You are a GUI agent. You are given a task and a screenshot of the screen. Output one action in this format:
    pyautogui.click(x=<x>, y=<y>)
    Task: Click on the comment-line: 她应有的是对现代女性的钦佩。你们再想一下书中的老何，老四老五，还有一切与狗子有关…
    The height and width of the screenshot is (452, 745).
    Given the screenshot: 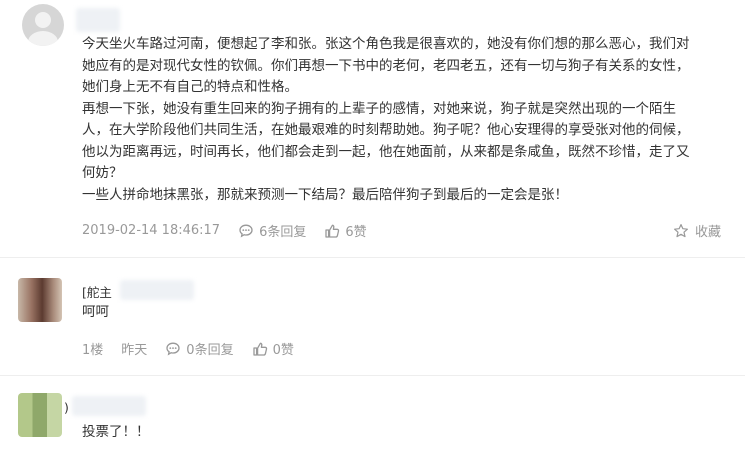 What is the action you would take?
    pyautogui.click(x=386, y=65)
    